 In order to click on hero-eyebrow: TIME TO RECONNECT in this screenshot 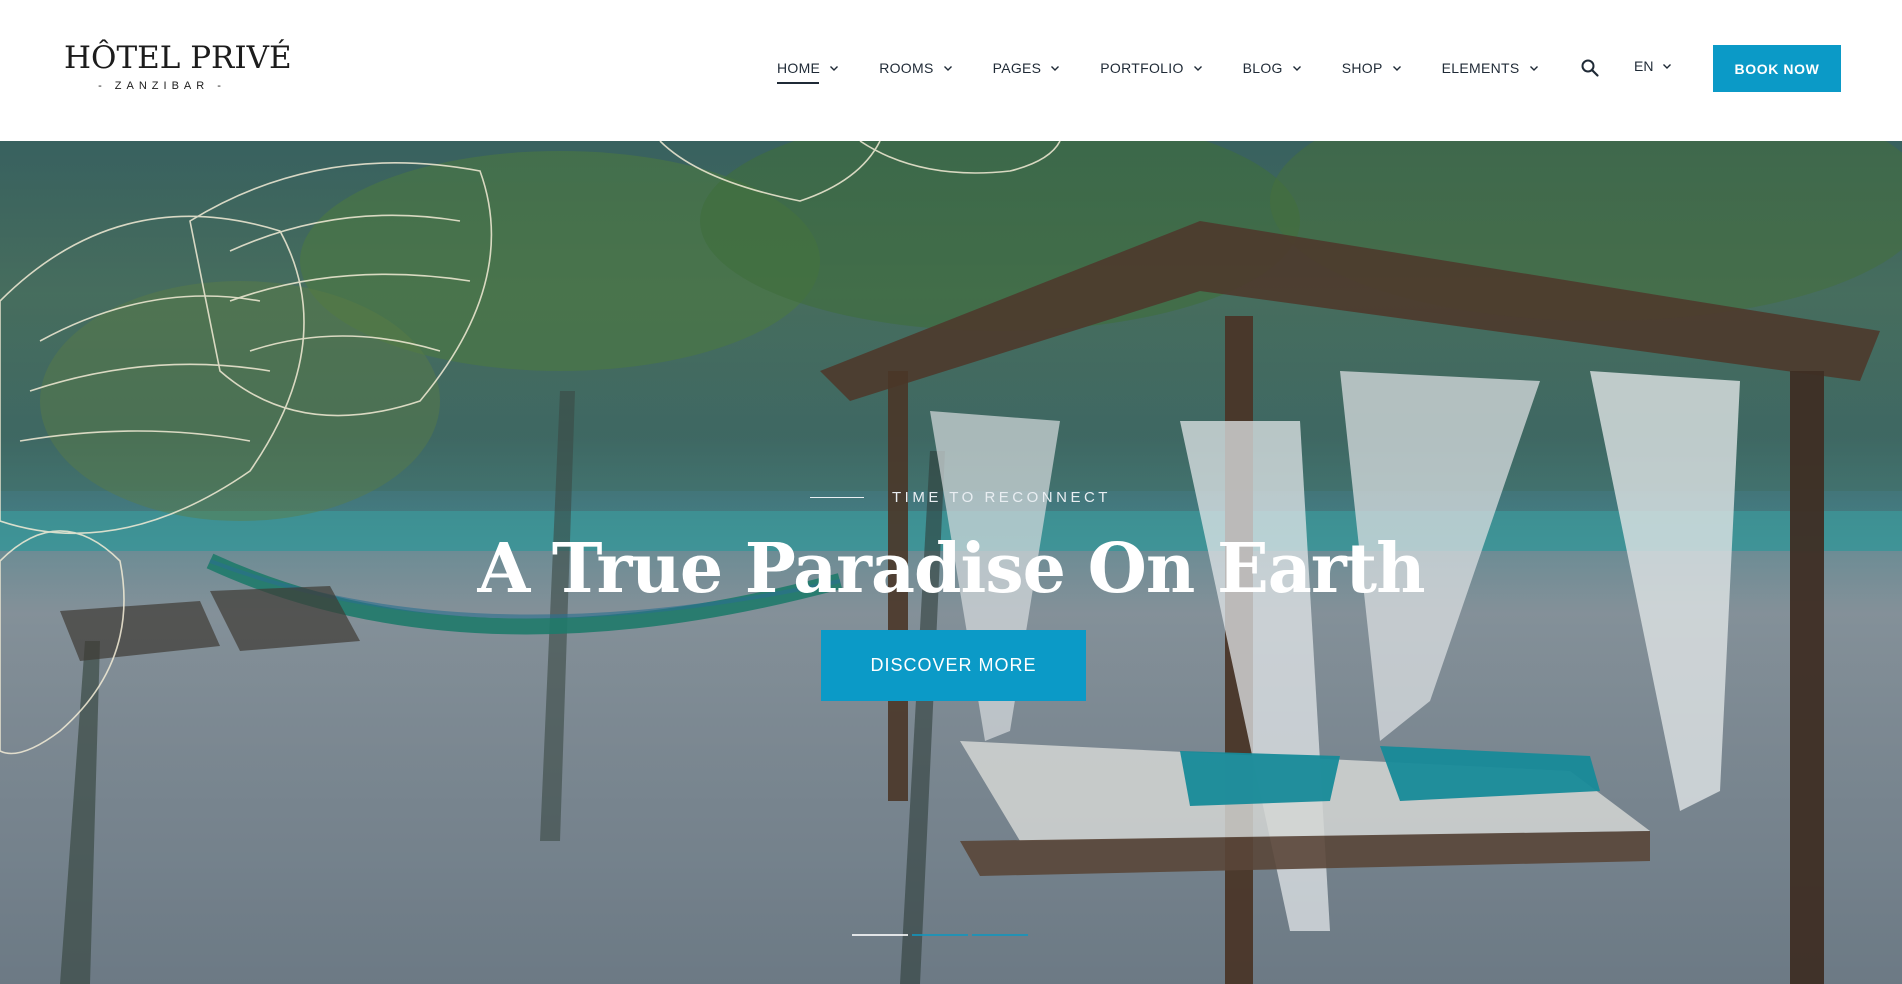, I will do `click(960, 497)`.